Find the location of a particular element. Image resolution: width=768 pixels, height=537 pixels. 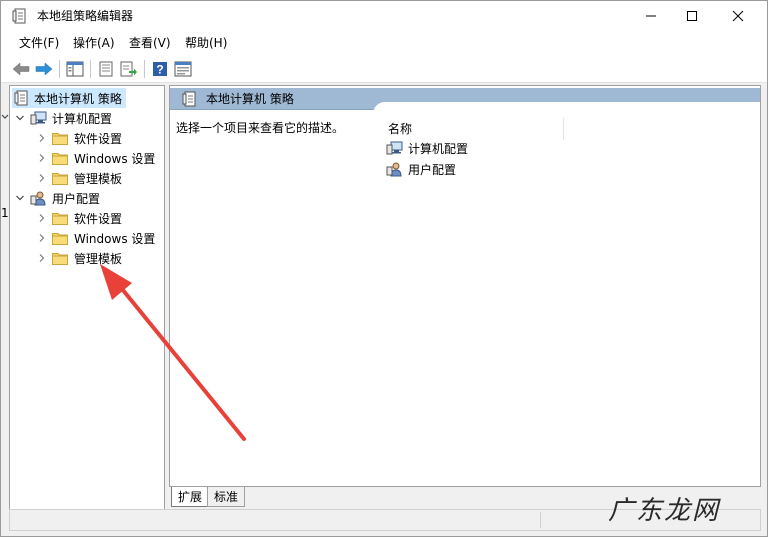

help-icon: ? is located at coordinates (160, 69).